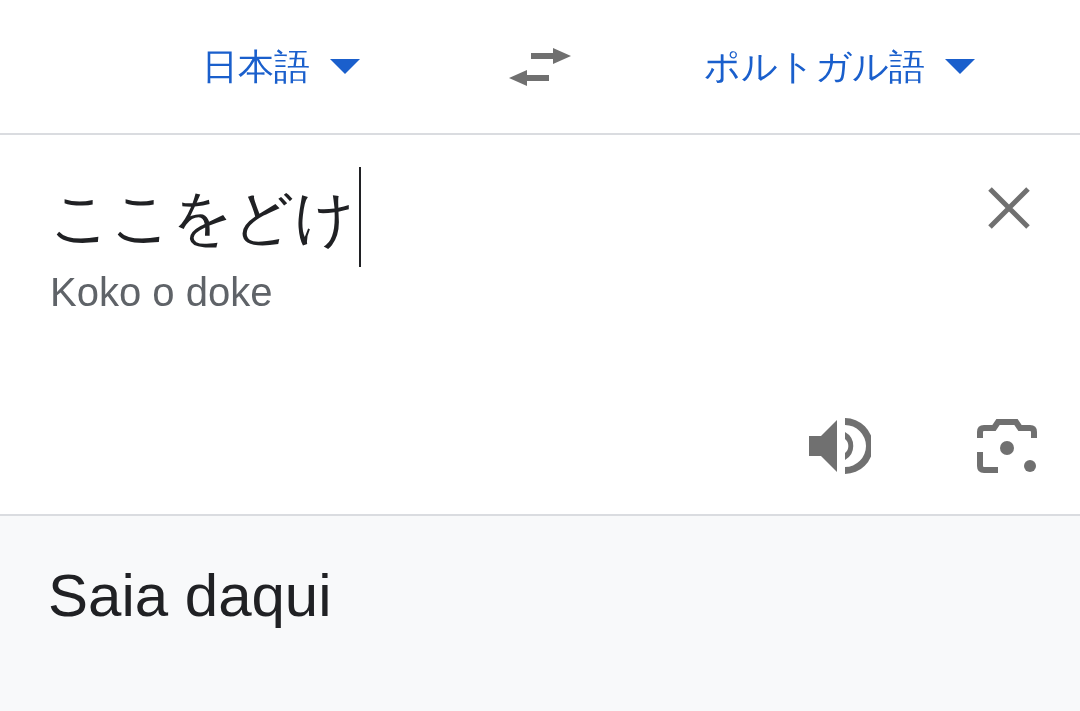 This screenshot has height=711, width=1080. What do you see at coordinates (827, 66) in the screenshot?
I see `target-language-button: ポルトガル語` at bounding box center [827, 66].